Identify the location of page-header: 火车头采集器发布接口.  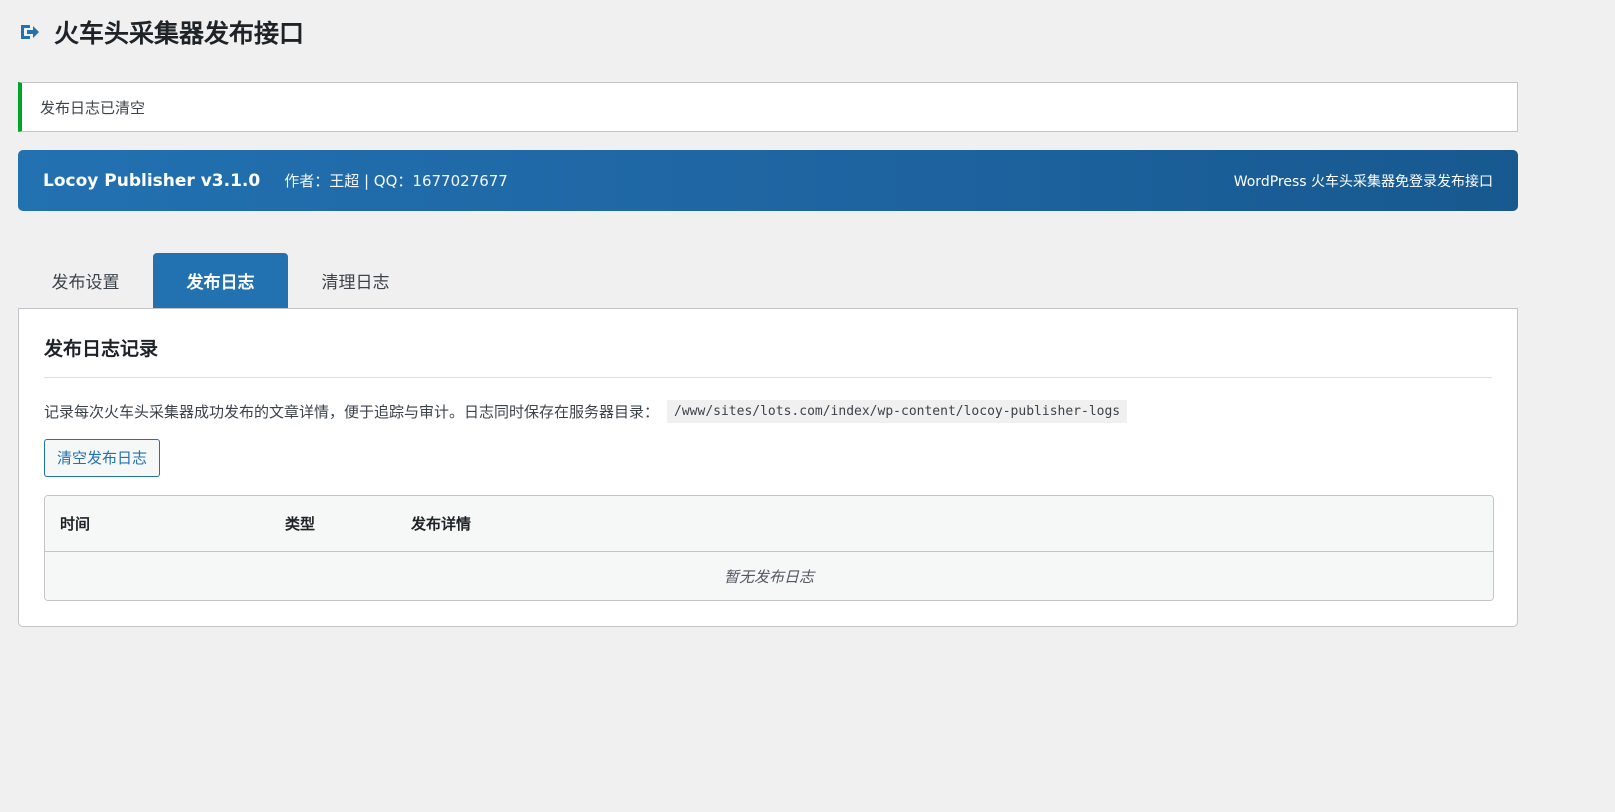
(161, 32).